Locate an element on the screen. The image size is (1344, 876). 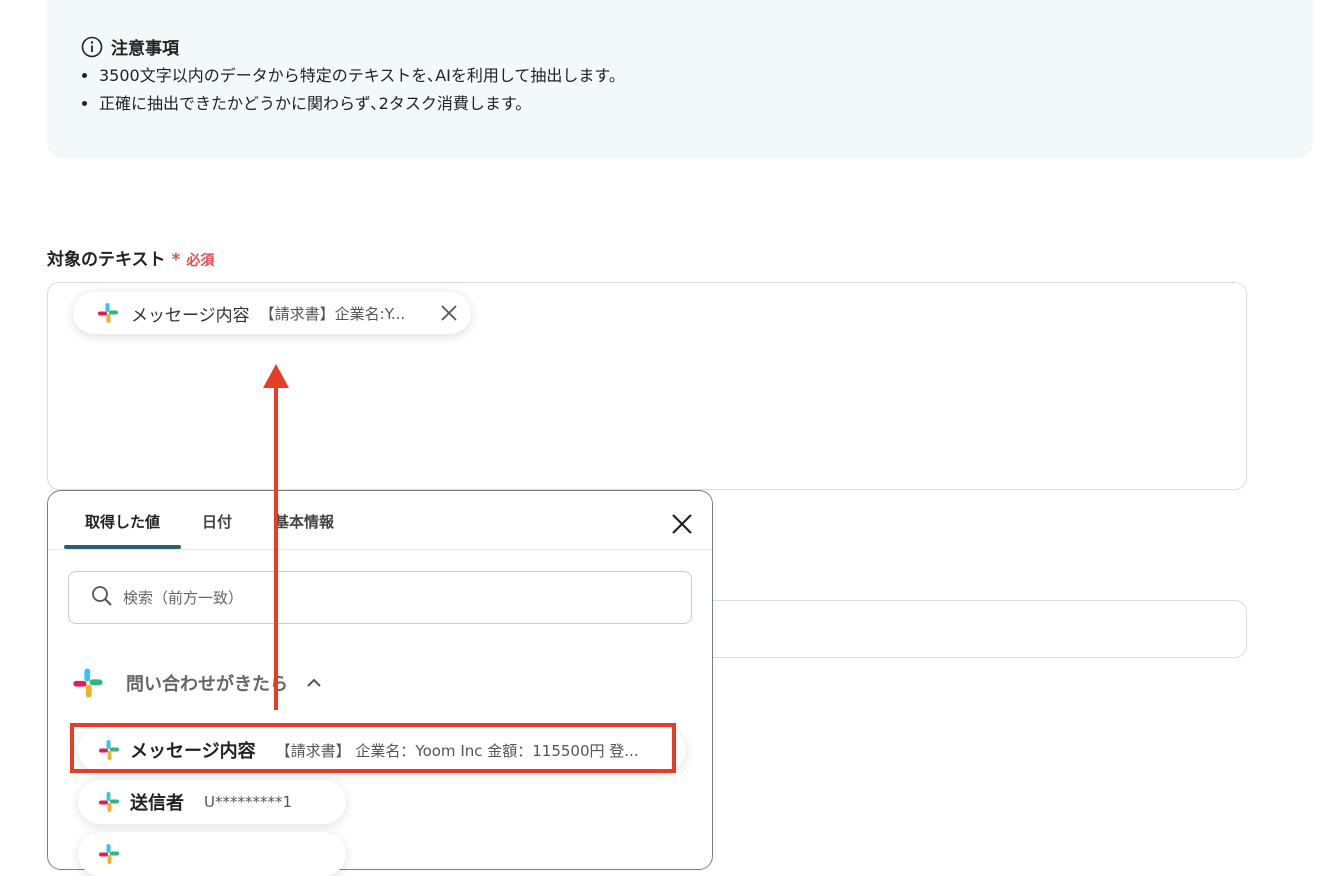
search-field is located at coordinates (380, 597).